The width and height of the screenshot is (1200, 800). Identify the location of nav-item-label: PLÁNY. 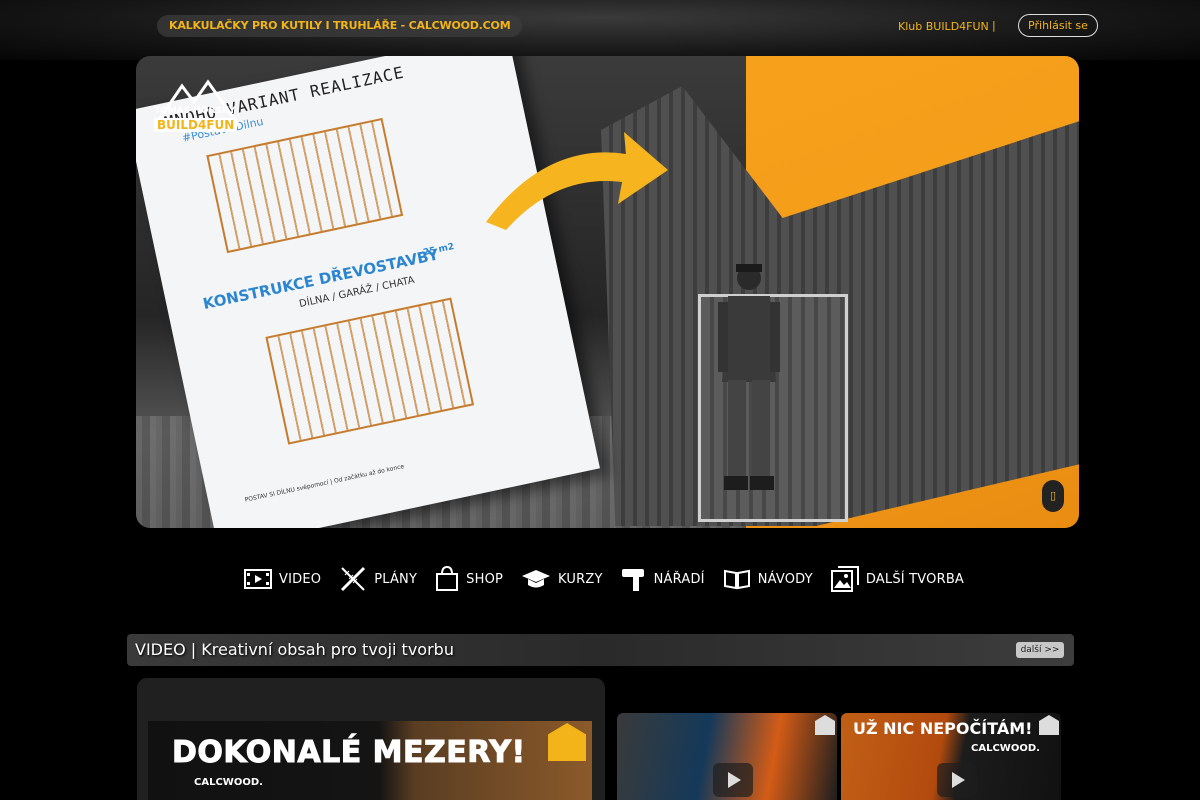
(396, 579).